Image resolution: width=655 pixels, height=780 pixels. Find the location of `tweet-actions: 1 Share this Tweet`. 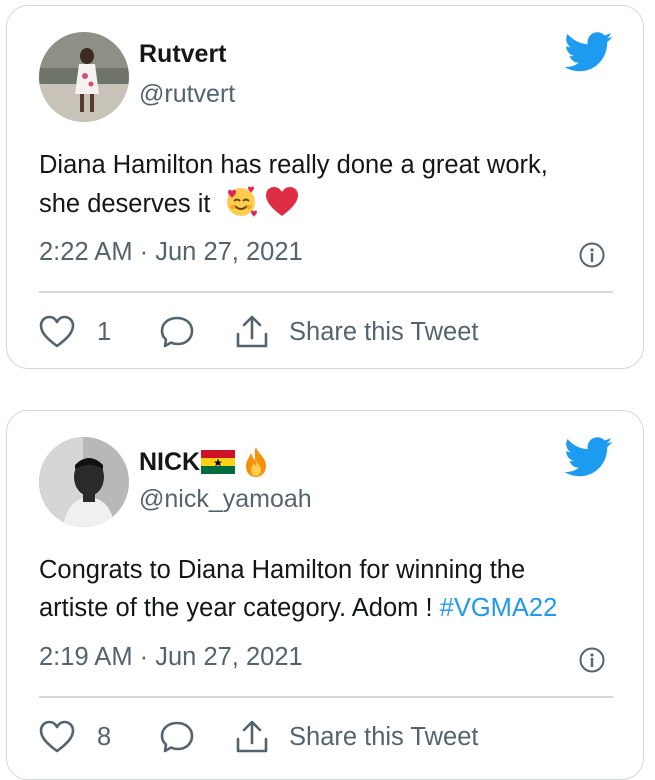

tweet-actions: 1 Share this Tweet is located at coordinates (258, 332).